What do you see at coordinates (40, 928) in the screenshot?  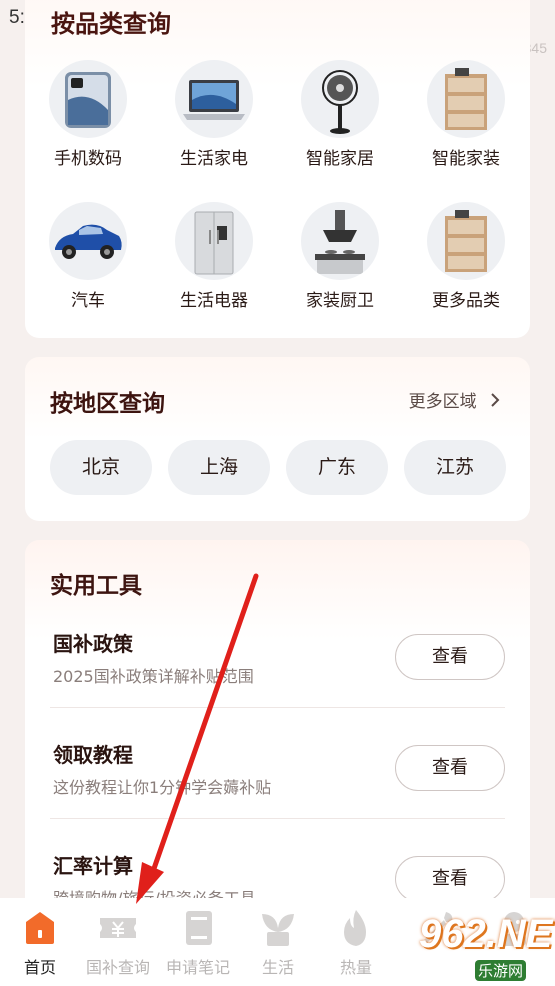 I see `home-icon` at bounding box center [40, 928].